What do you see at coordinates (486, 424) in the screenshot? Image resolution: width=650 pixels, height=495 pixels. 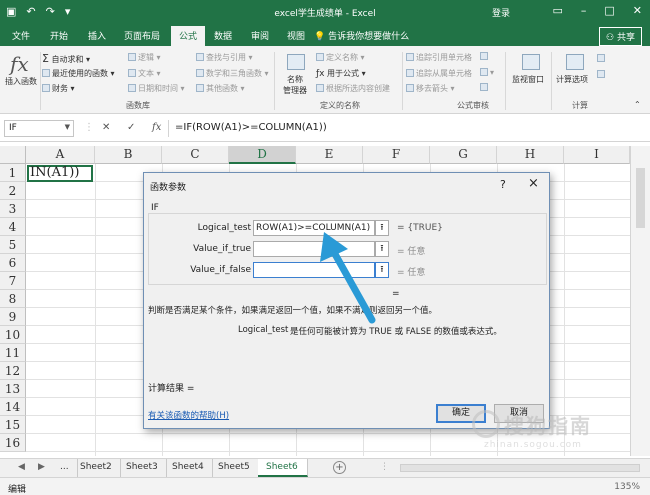 I see `sogou-logo-icon` at bounding box center [486, 424].